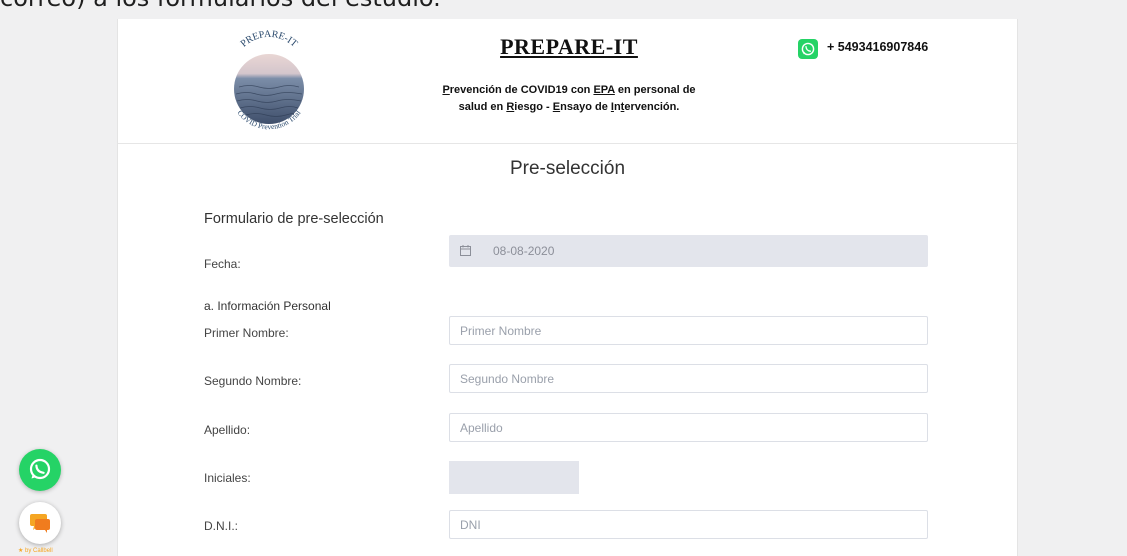 This screenshot has height=556, width=1127. What do you see at coordinates (35, 550) in the screenshot?
I see `callbell-credit: ★ by Callbell` at bounding box center [35, 550].